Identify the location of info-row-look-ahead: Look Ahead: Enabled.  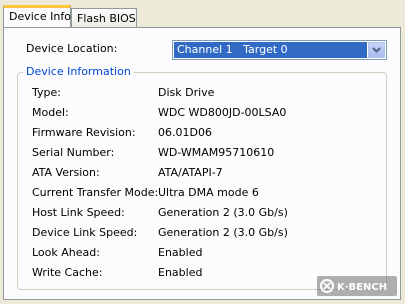
(202, 254).